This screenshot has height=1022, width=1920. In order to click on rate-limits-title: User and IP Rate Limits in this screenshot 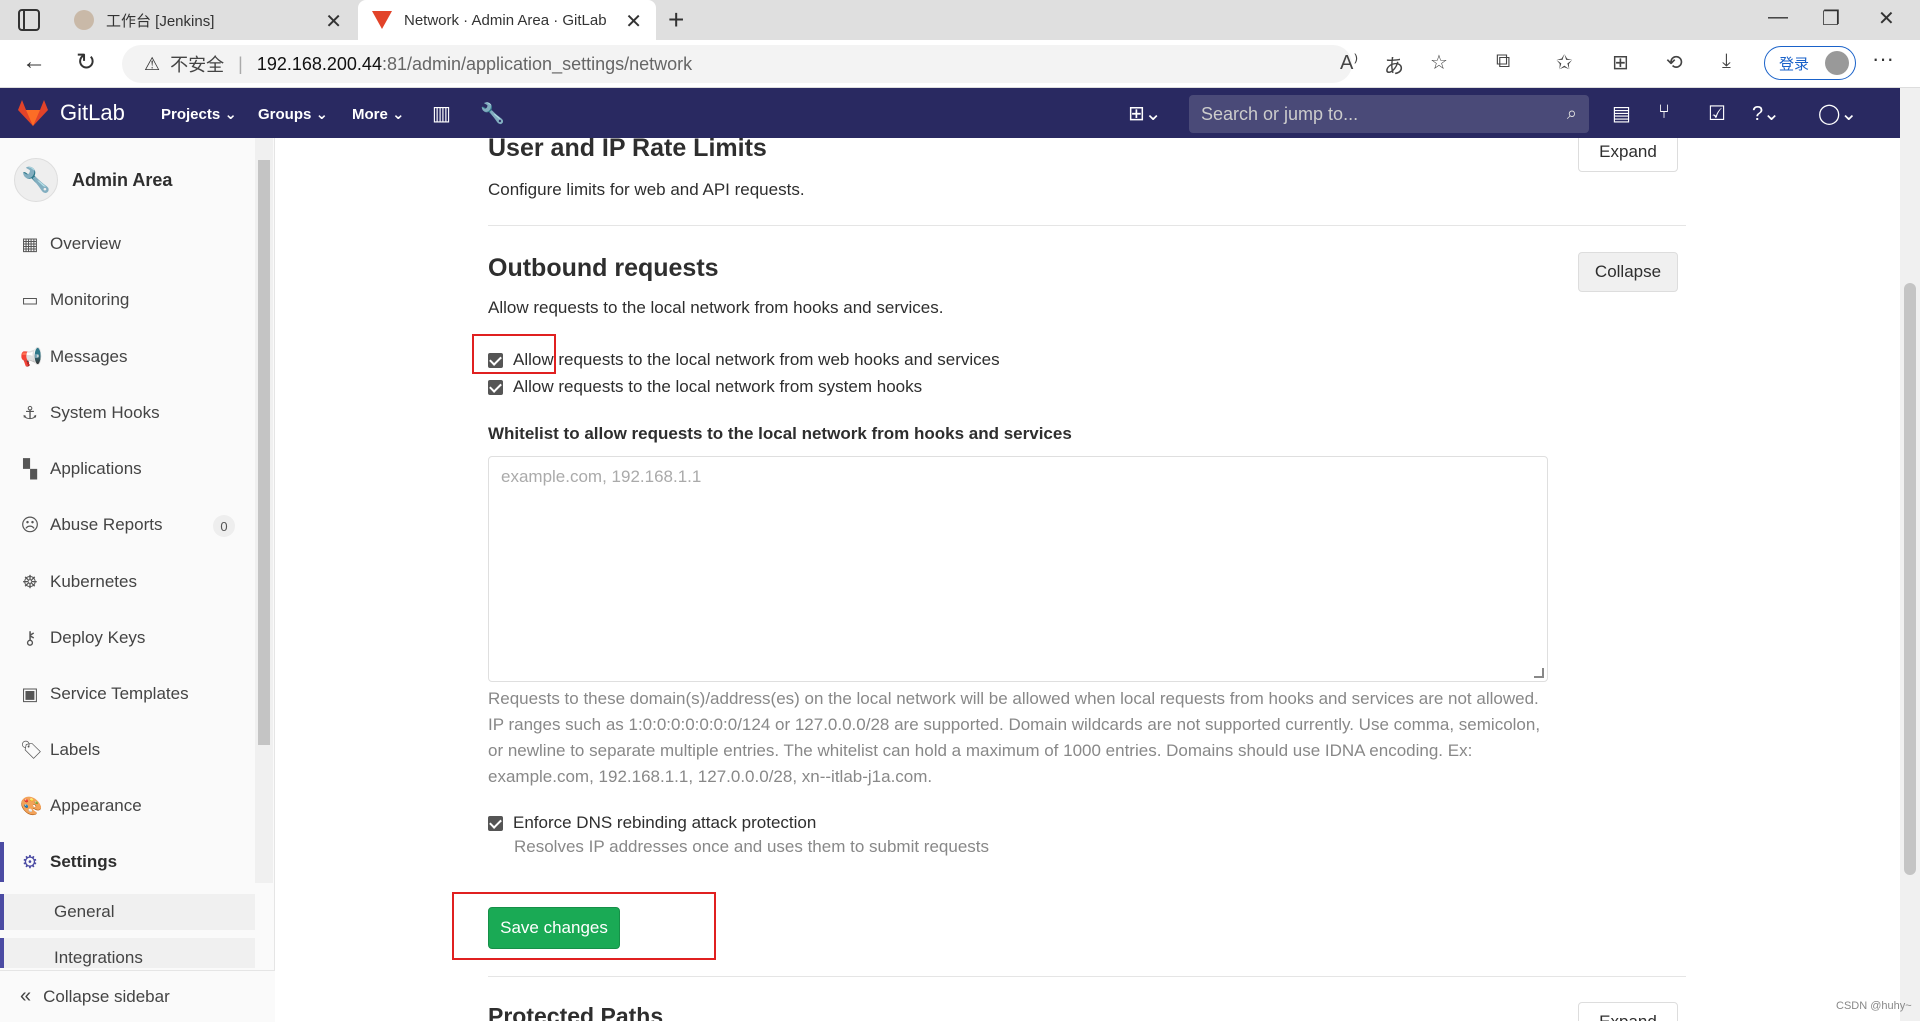, I will do `click(627, 150)`.